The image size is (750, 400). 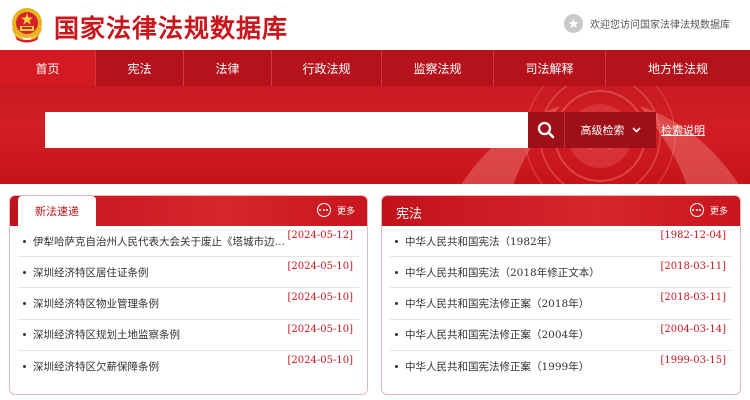 What do you see at coordinates (693, 360) in the screenshot?
I see `law-date: [1999-03-15]` at bounding box center [693, 360].